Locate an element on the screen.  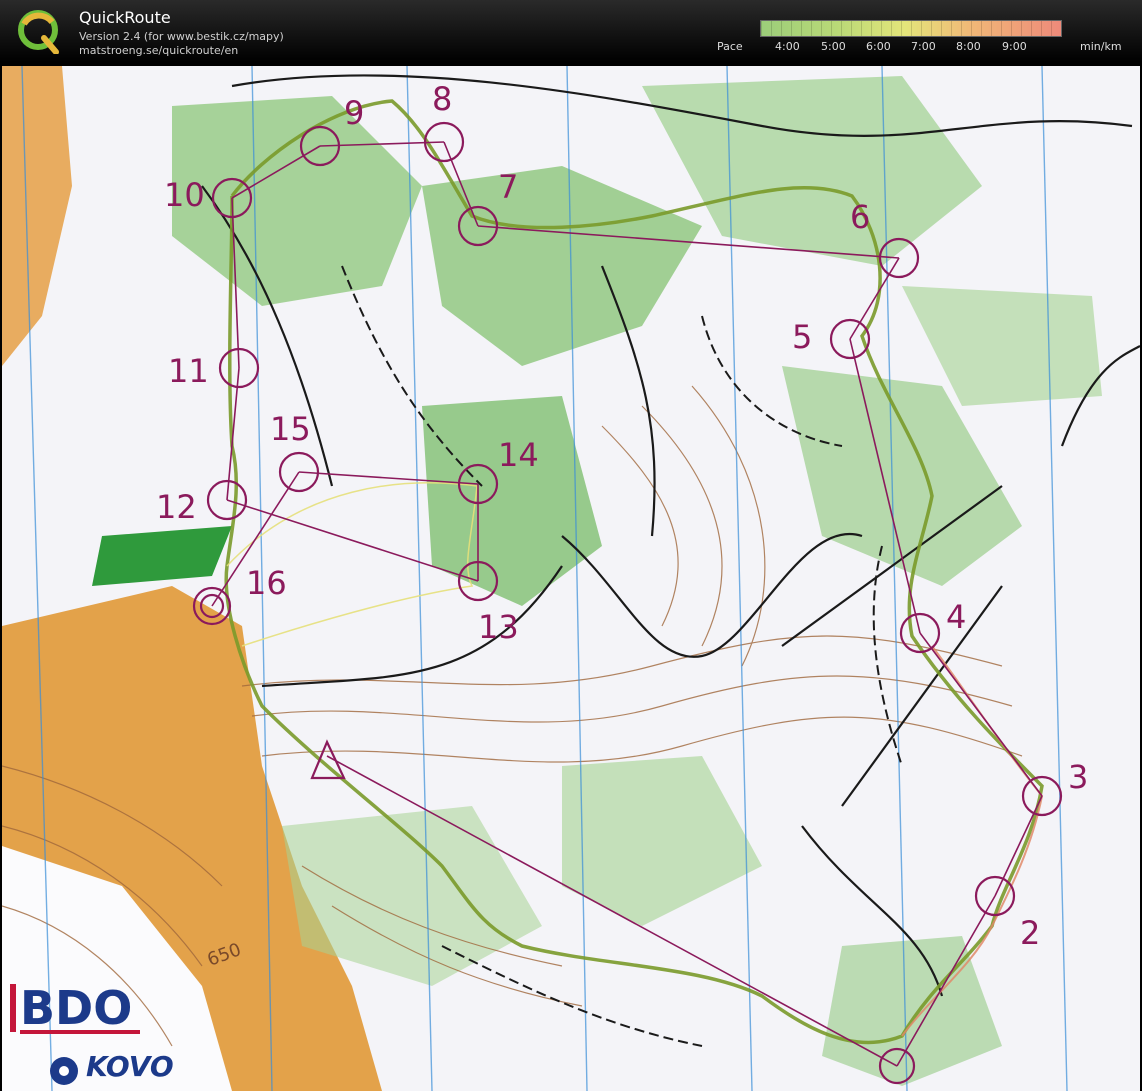
pace-tick: 5:00 is located at coordinates (833, 46).